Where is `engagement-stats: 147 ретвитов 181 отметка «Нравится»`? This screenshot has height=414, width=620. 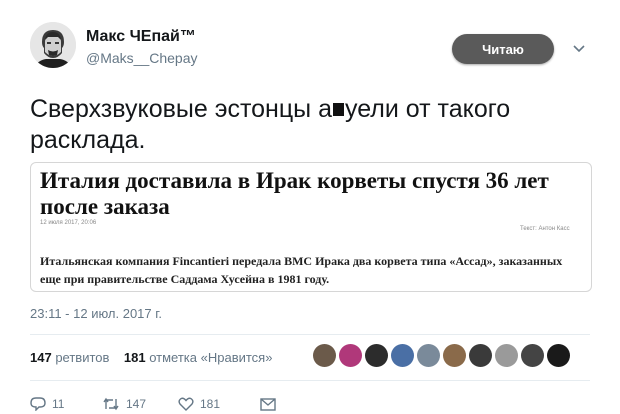
engagement-stats: 147 ретвитов 181 отметка «Нравится» is located at coordinates (151, 357).